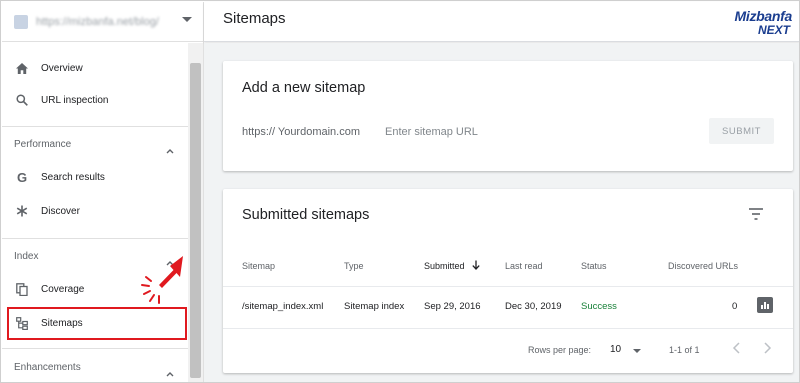 The height and width of the screenshot is (383, 800). I want to click on cell-submitted: Sep 29, 2016, so click(452, 306).